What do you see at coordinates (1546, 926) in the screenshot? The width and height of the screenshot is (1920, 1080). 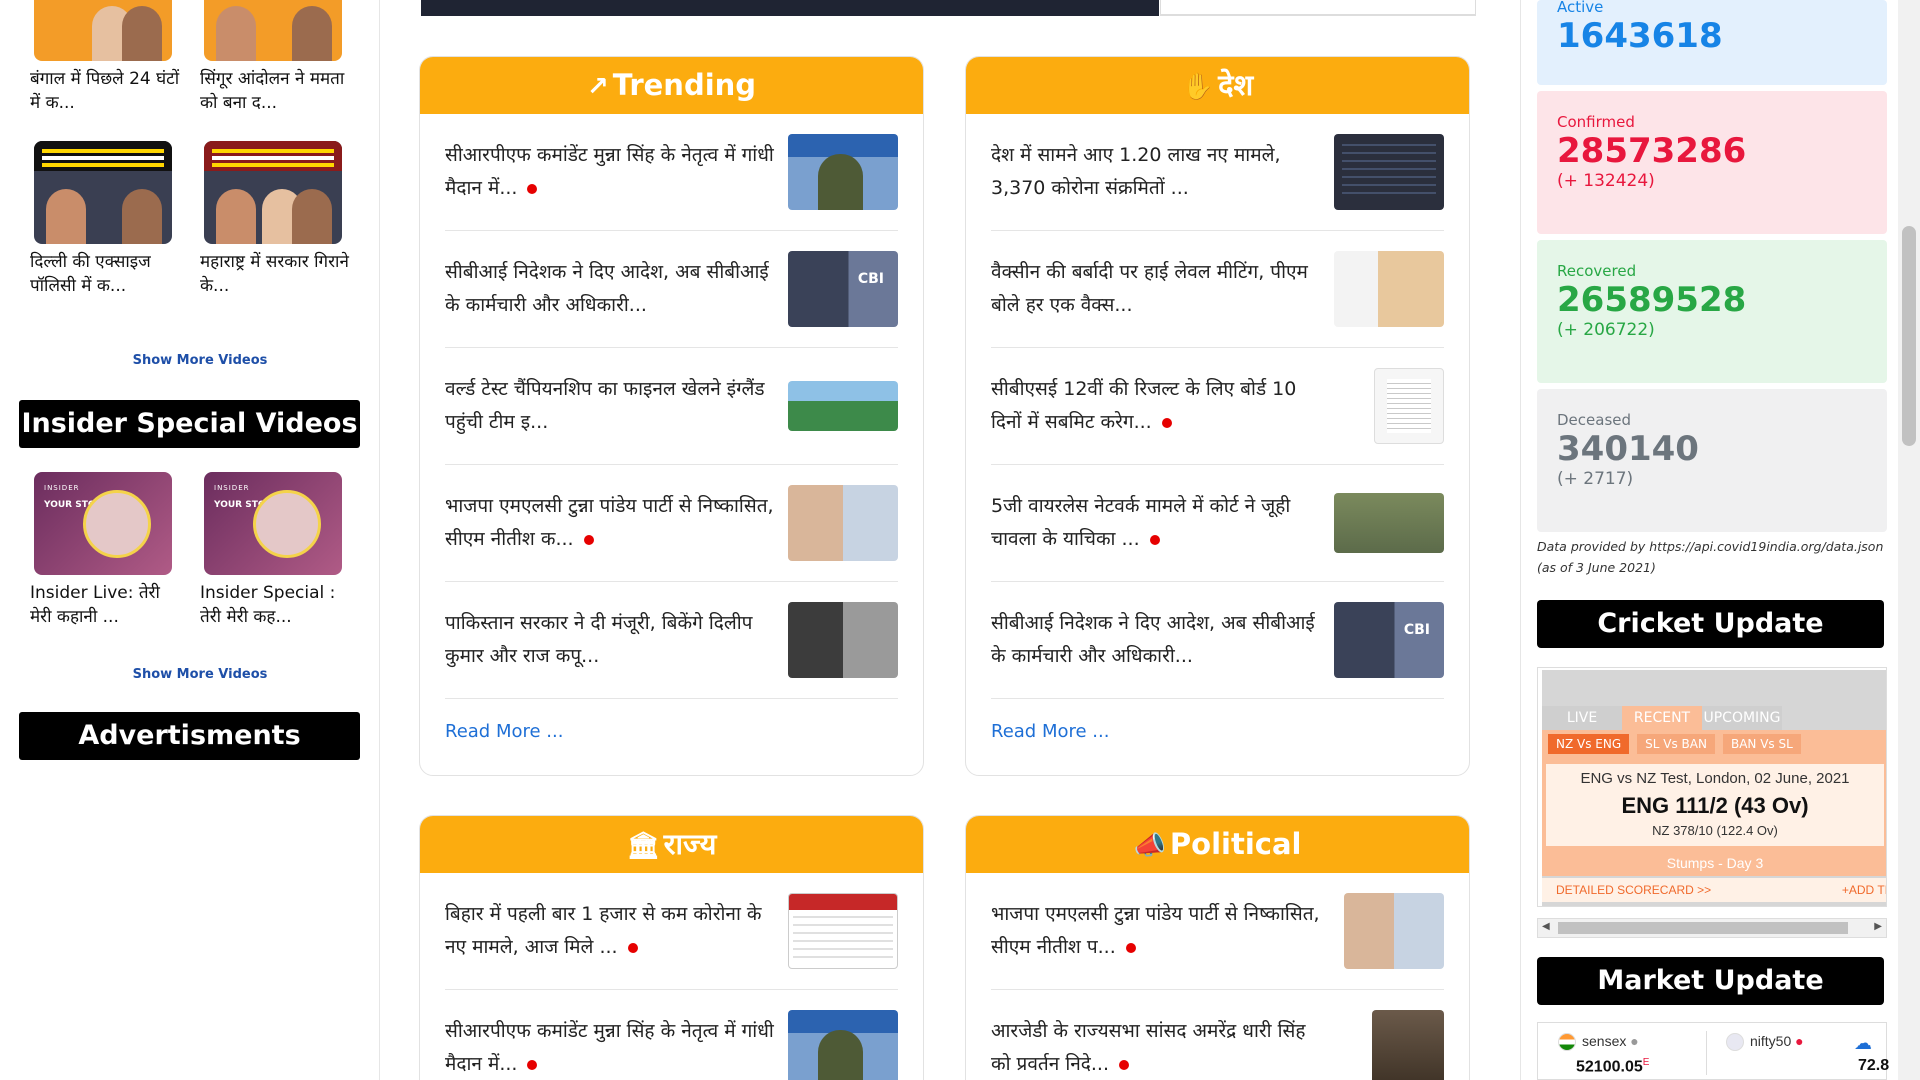 I see `scroll-left-icon: ◀` at bounding box center [1546, 926].